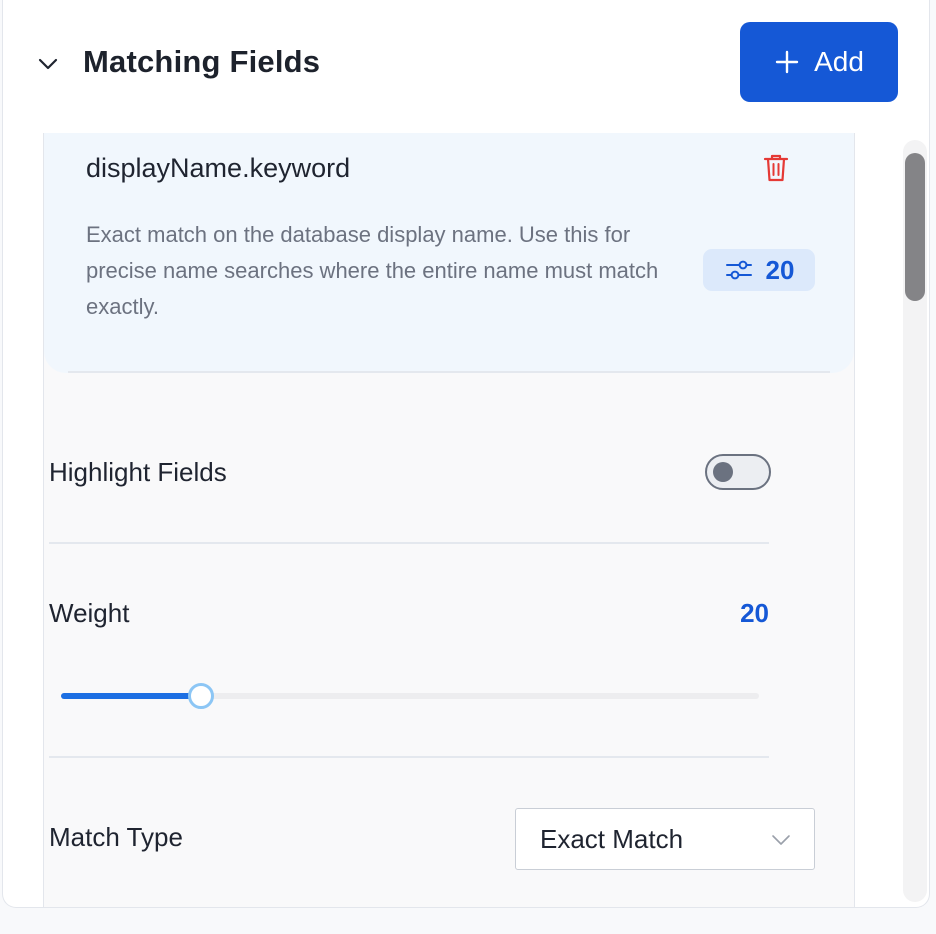 The width and height of the screenshot is (936, 934). Describe the element at coordinates (432, 839) in the screenshot. I see `match-type-row: Match Type Exact Match` at that location.